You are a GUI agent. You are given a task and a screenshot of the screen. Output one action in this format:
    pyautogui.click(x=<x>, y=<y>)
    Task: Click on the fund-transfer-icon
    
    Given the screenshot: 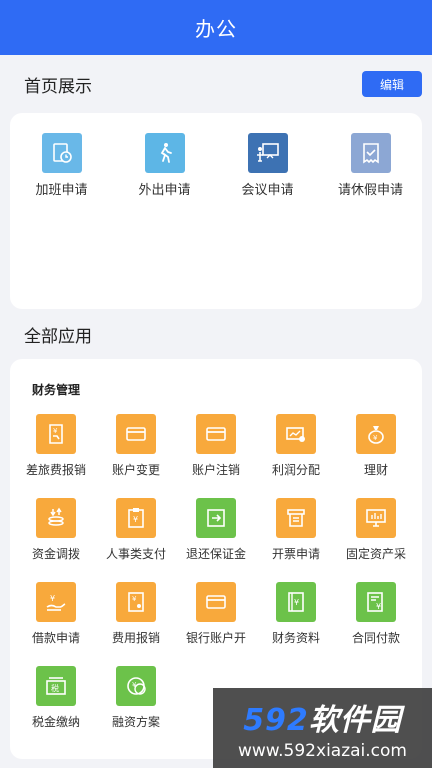 What is the action you would take?
    pyautogui.click(x=56, y=518)
    